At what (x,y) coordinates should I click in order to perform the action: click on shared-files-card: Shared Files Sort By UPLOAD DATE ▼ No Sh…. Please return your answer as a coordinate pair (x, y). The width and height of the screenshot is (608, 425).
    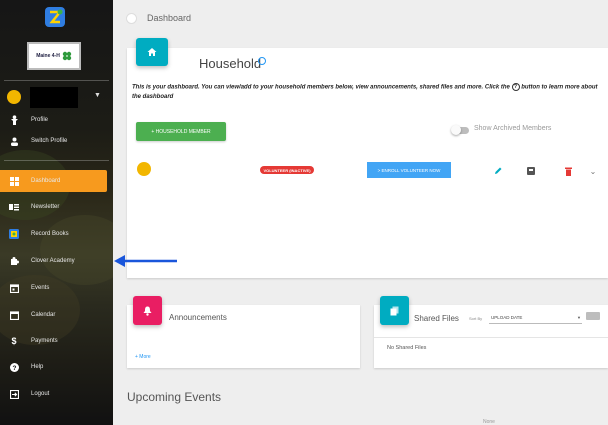
    Looking at the image, I should click on (491, 332).